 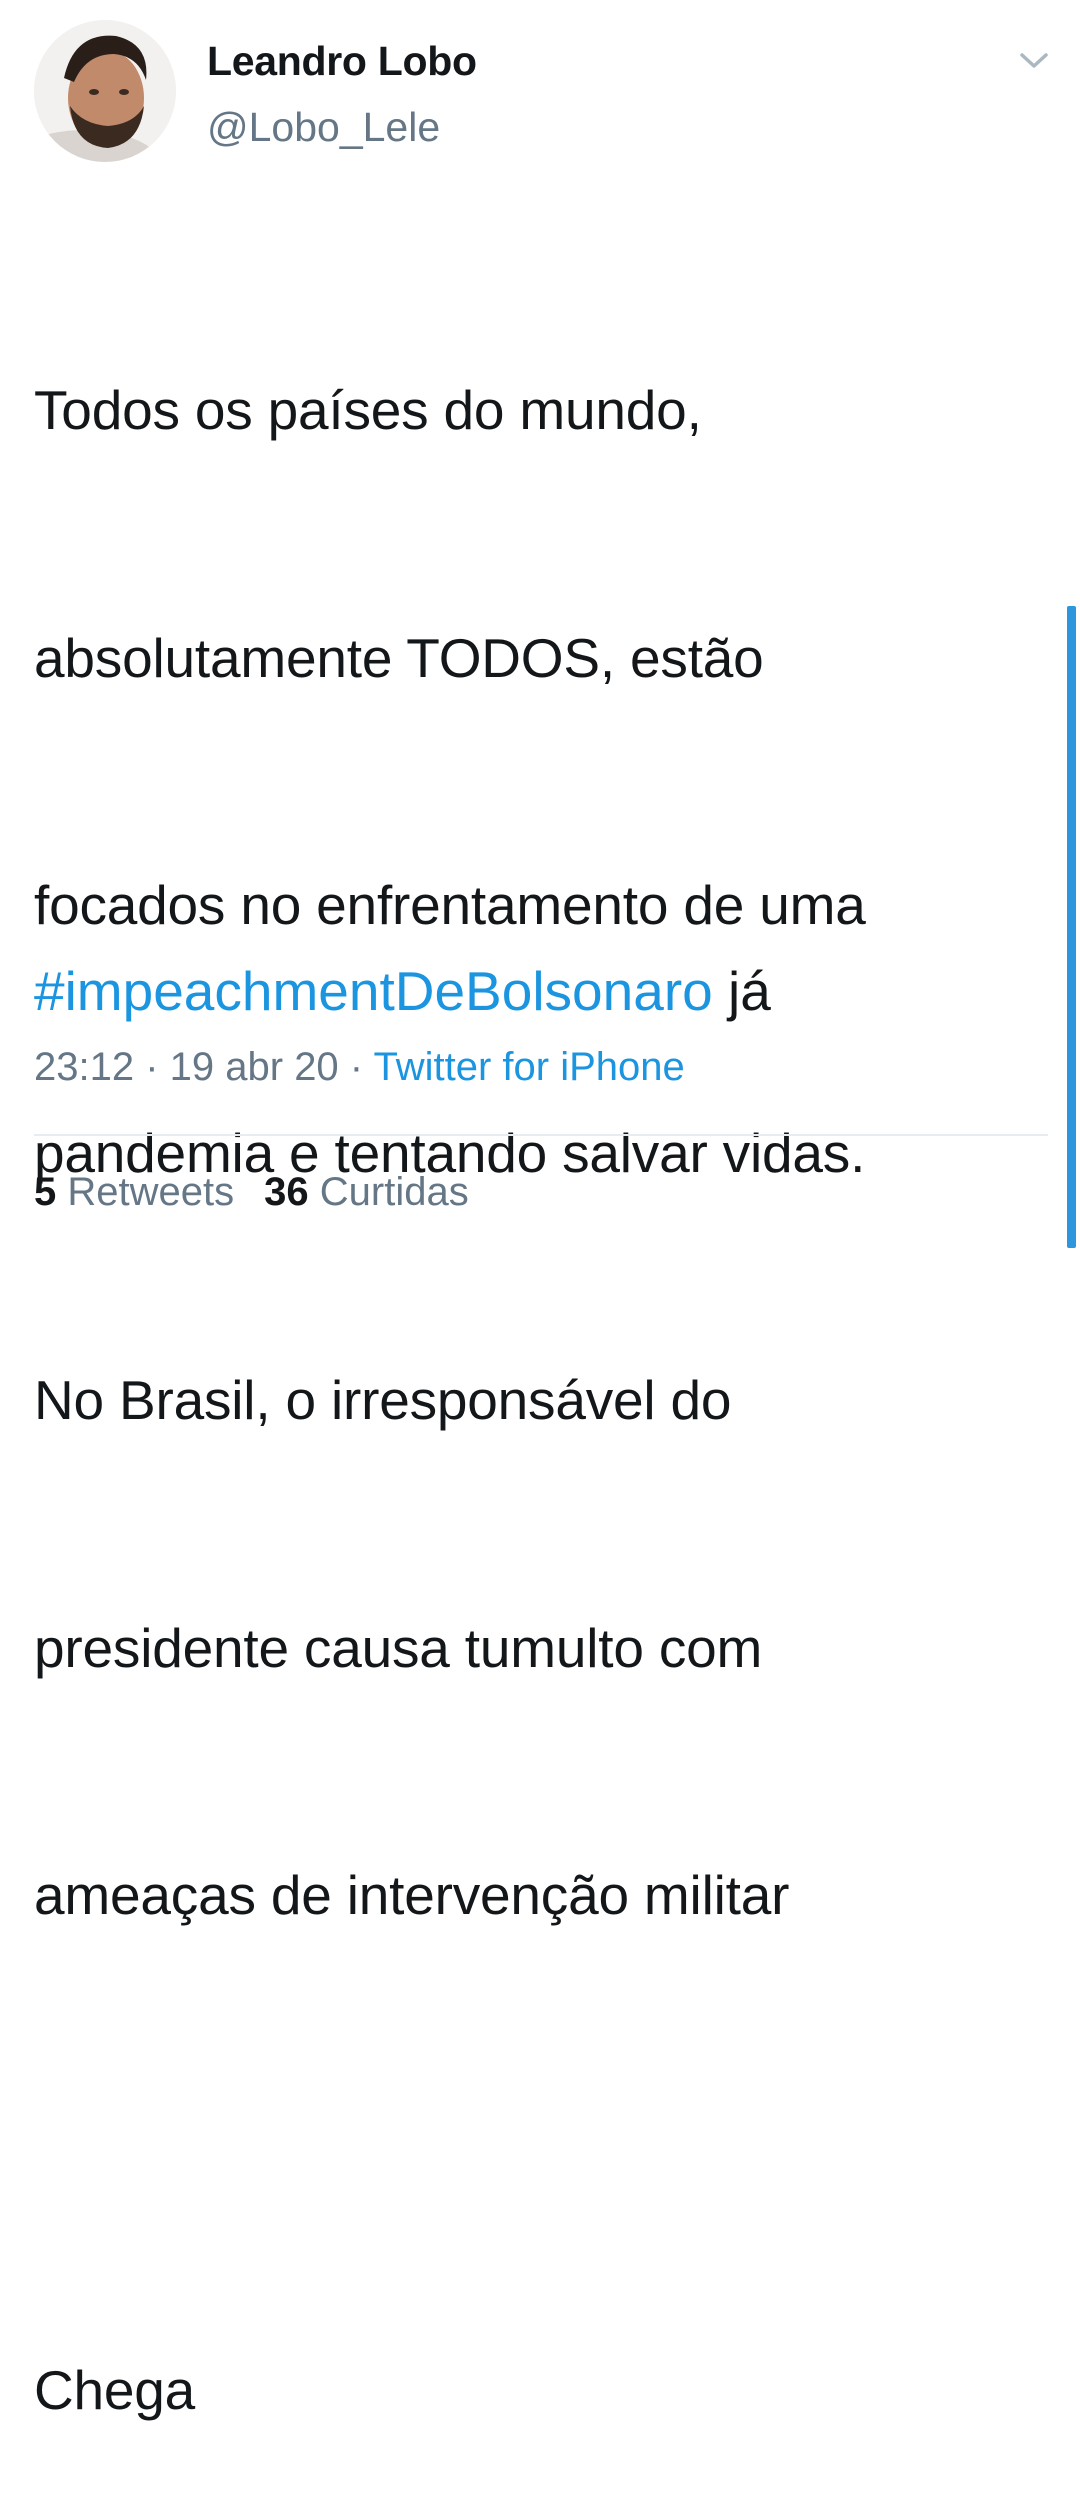 What do you see at coordinates (323, 127) in the screenshot?
I see `author-handle: @Lobo_Lele` at bounding box center [323, 127].